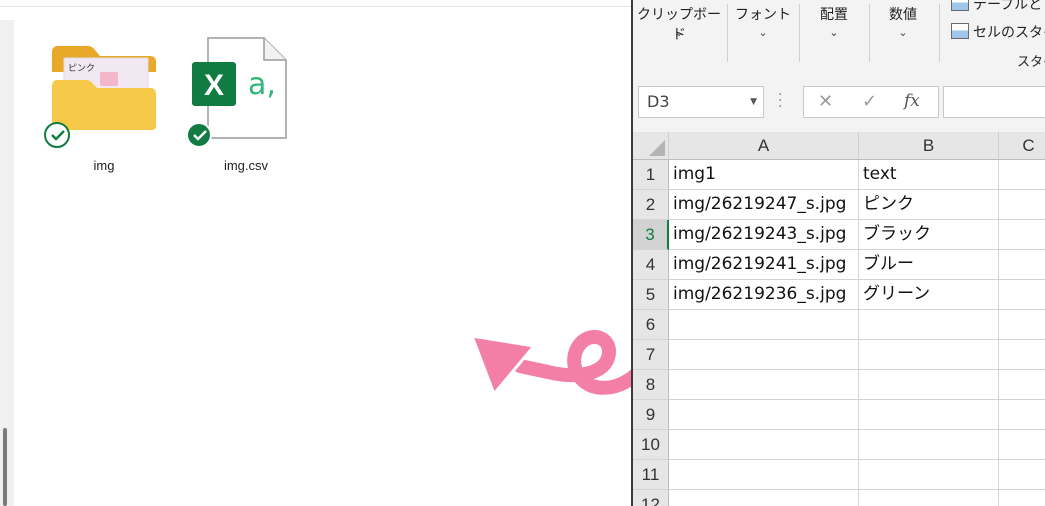 This screenshot has height=506, width=1045. I want to click on cell-c3, so click(1022, 235).